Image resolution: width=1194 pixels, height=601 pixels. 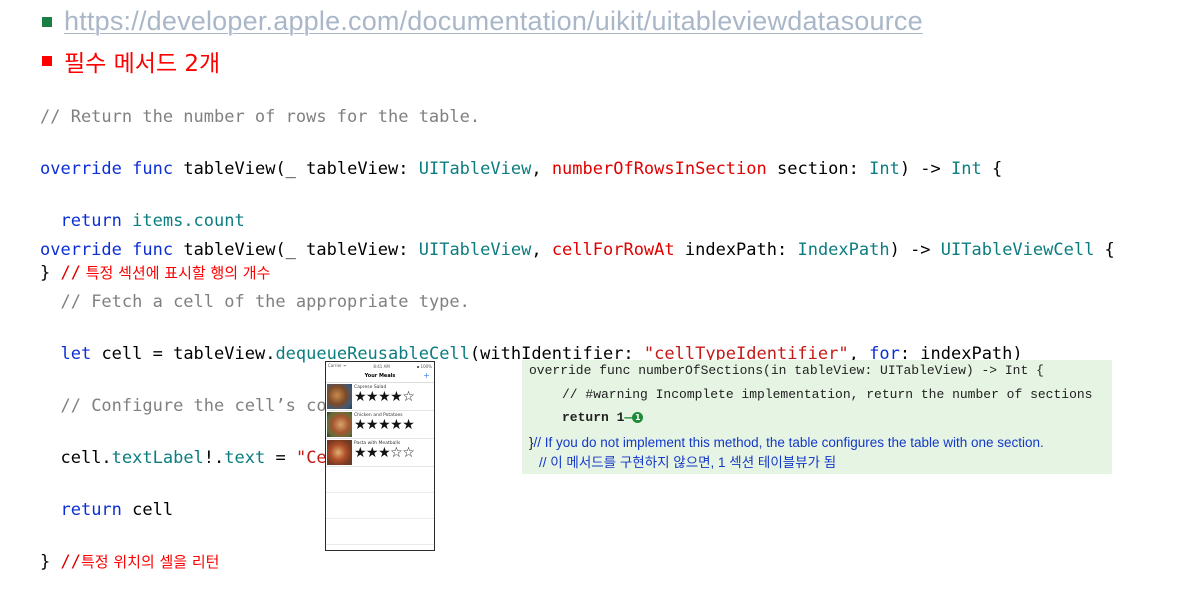 What do you see at coordinates (638, 417) in the screenshot?
I see `callout-marker-icon: 1` at bounding box center [638, 417].